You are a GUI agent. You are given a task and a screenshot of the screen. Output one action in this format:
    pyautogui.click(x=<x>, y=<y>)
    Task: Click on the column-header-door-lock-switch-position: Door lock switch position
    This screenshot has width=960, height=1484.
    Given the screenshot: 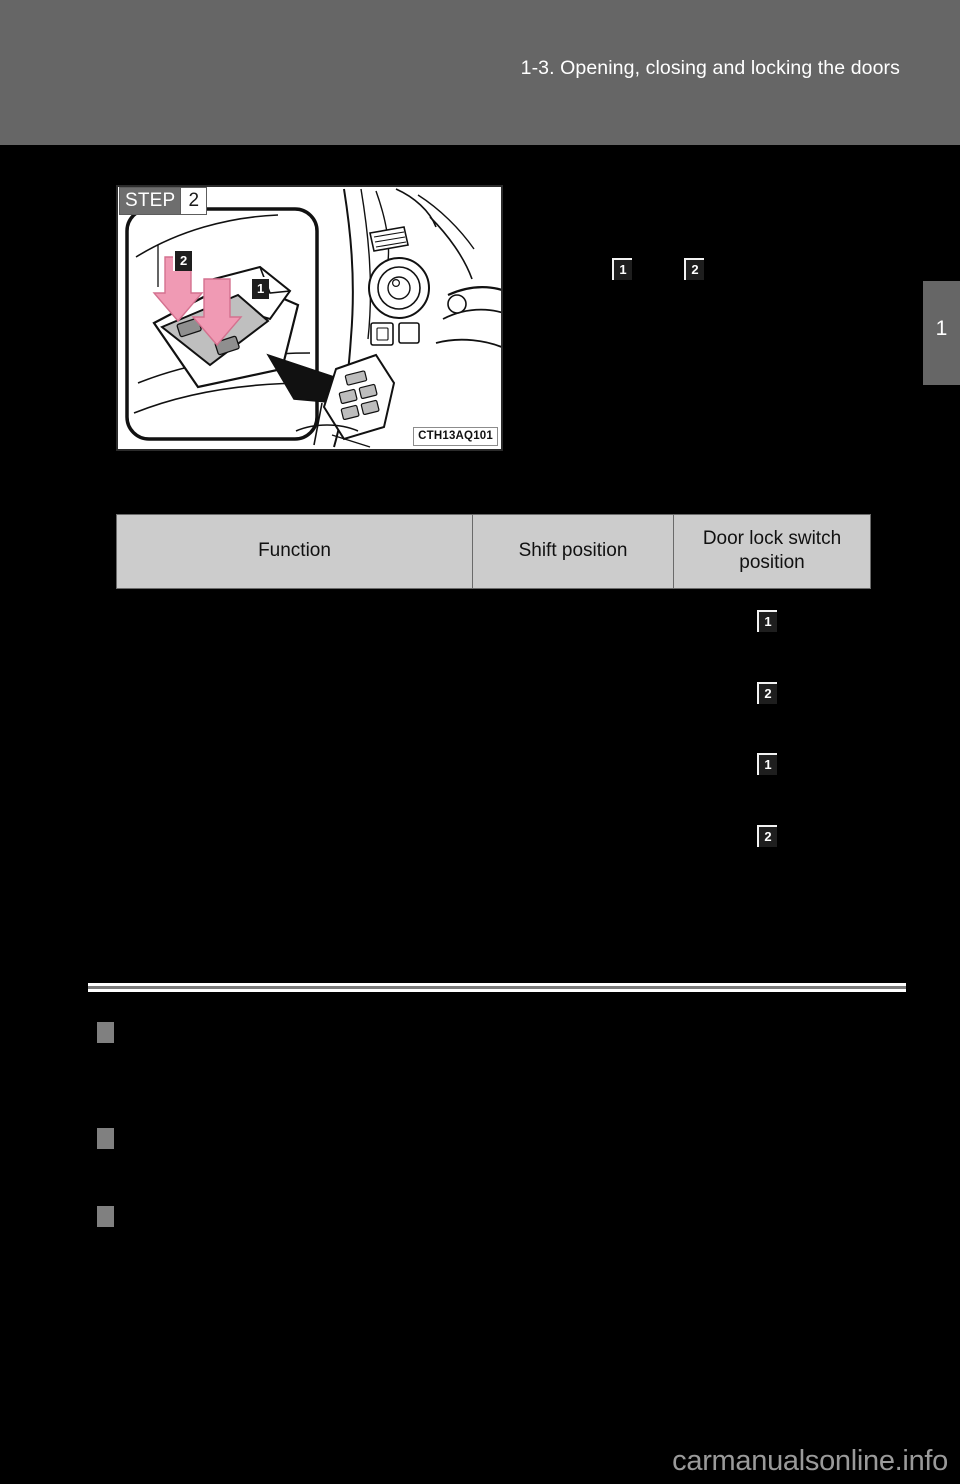 What is the action you would take?
    pyautogui.click(x=772, y=551)
    